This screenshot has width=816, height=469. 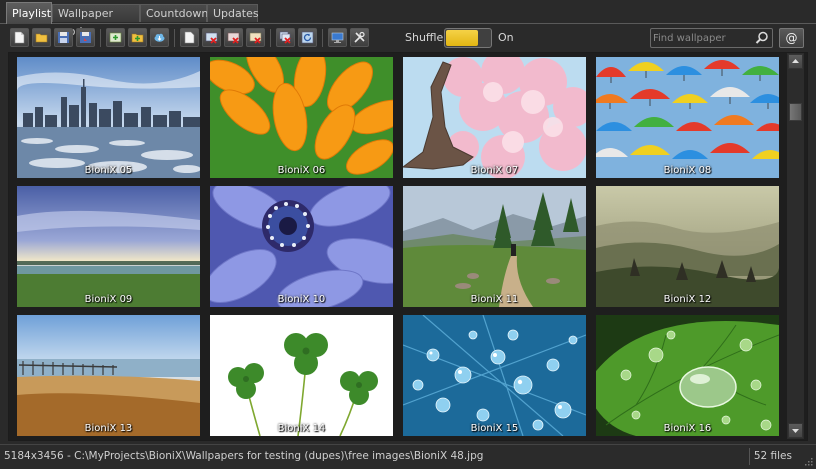 I want to click on thumbnail-caption: BioniX 15, so click(x=494, y=428).